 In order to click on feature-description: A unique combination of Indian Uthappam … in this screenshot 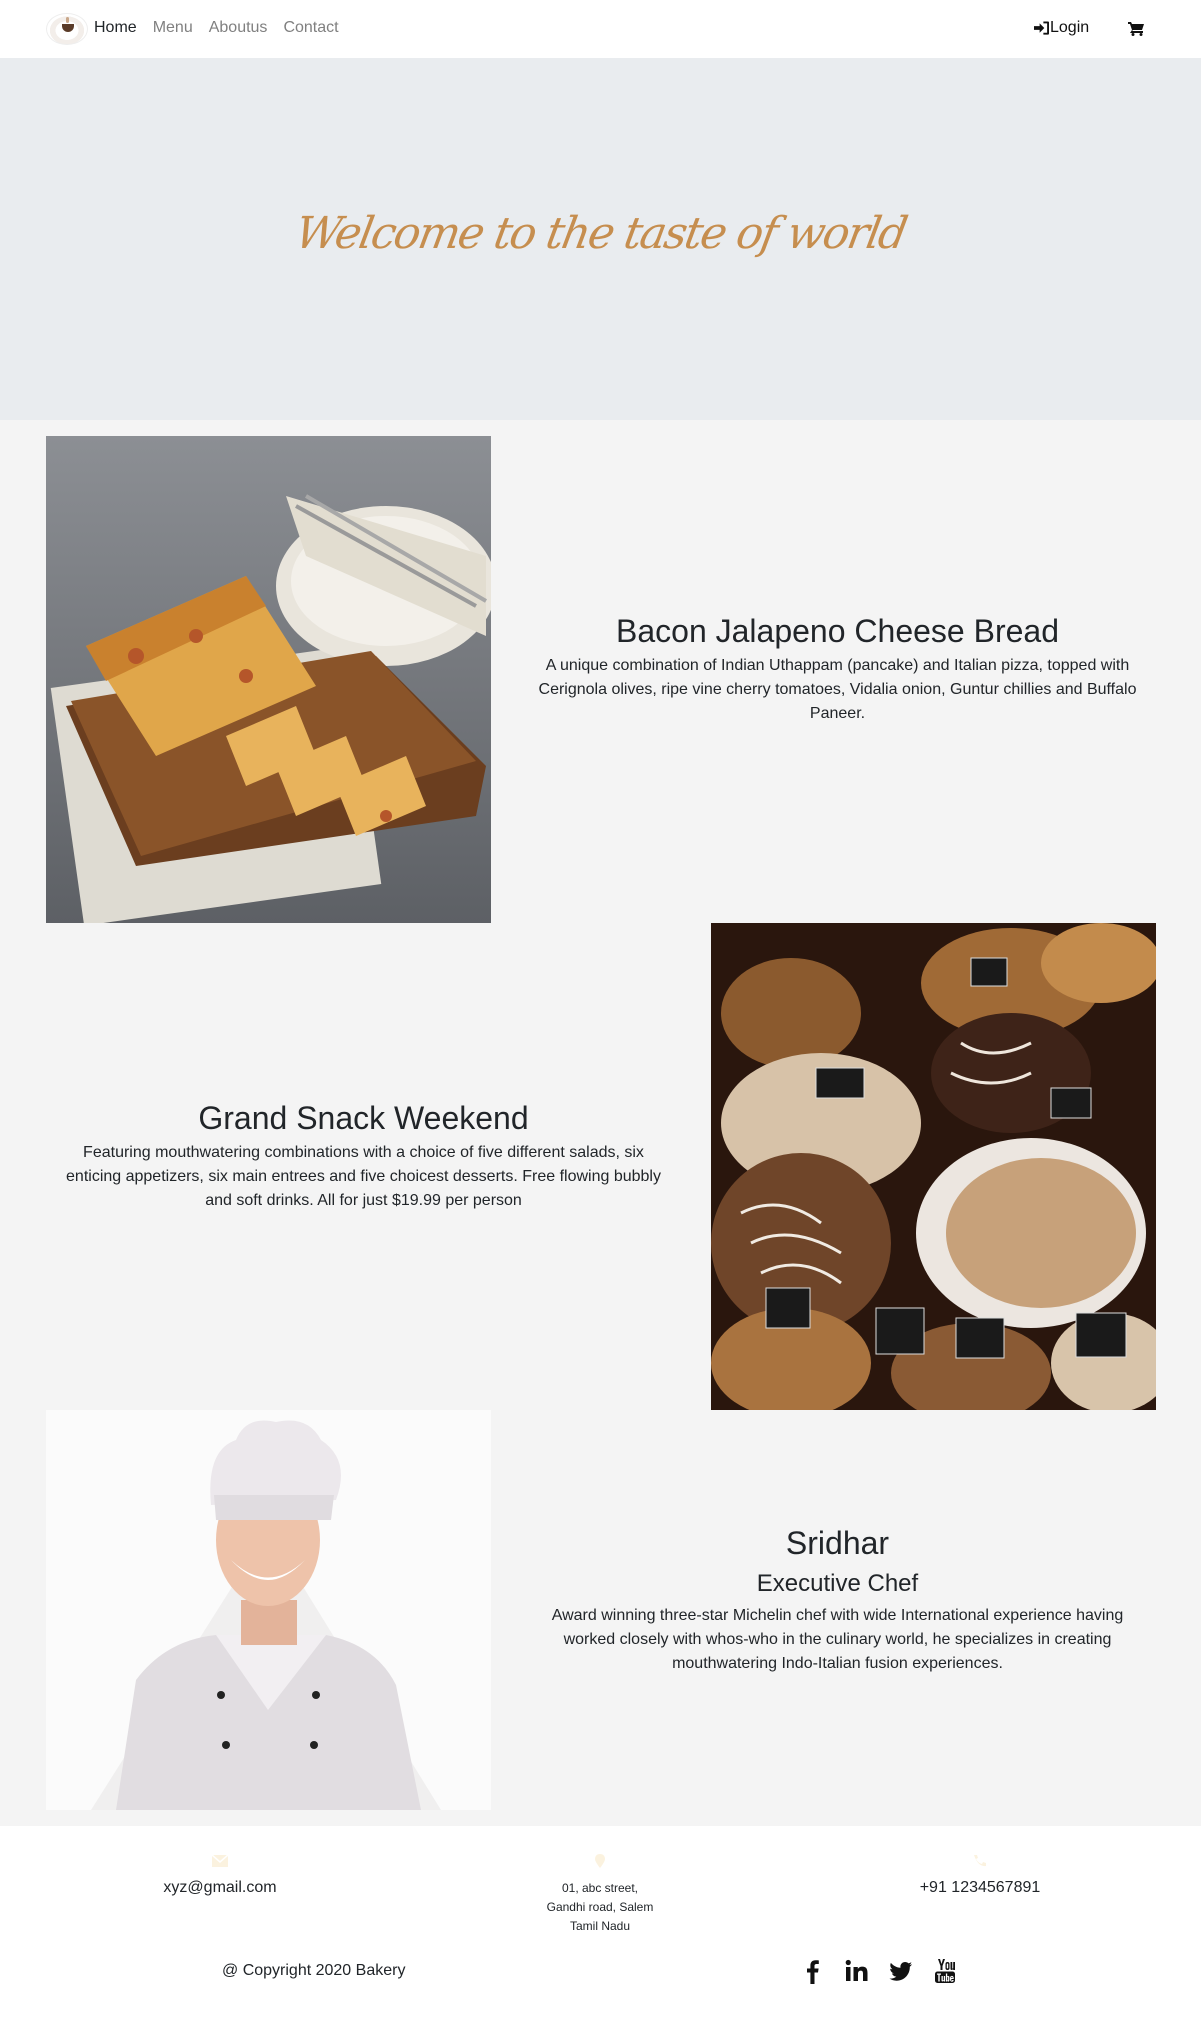, I will do `click(837, 690)`.